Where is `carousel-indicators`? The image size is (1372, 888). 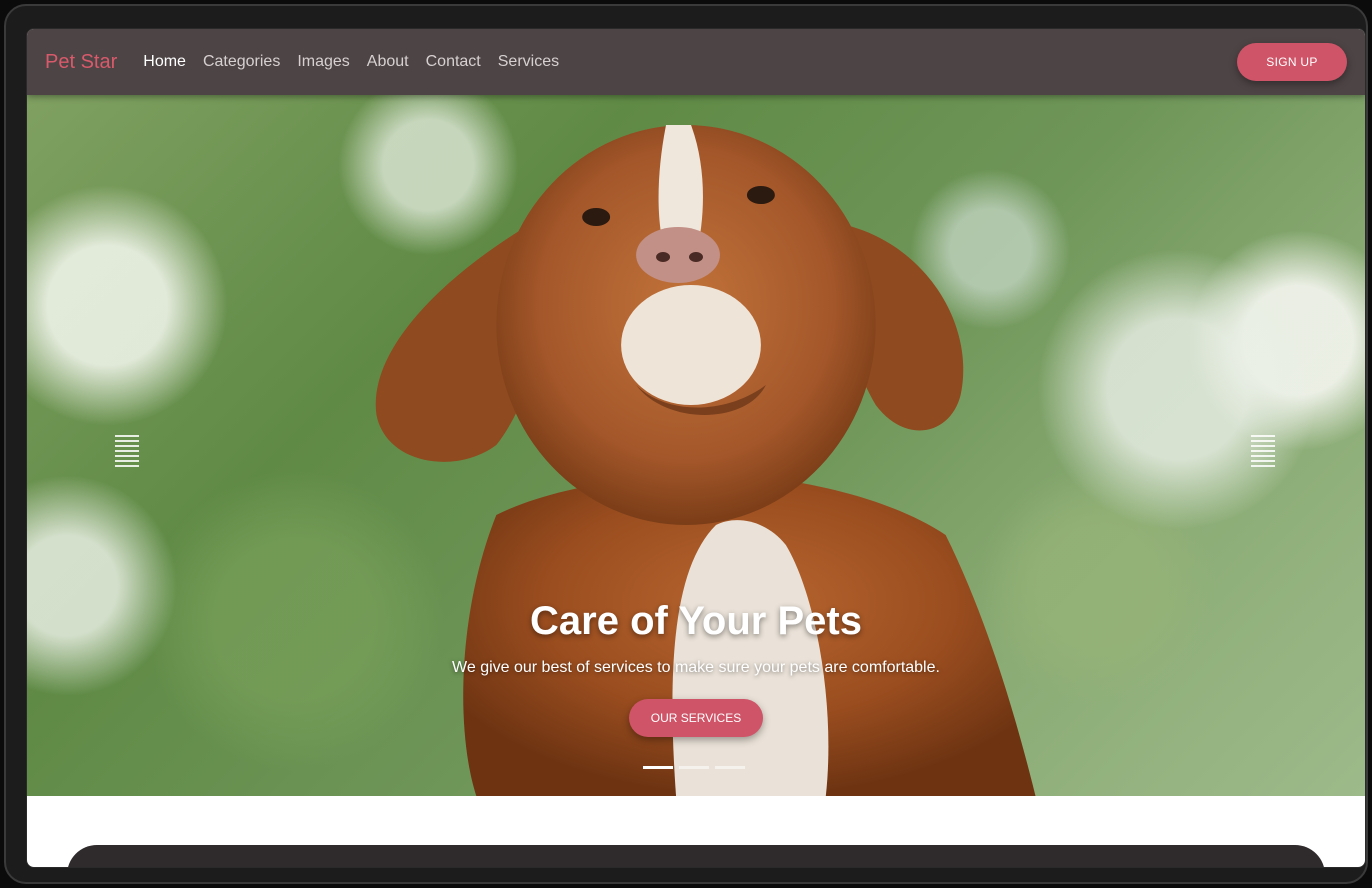
carousel-indicators is located at coordinates (694, 767).